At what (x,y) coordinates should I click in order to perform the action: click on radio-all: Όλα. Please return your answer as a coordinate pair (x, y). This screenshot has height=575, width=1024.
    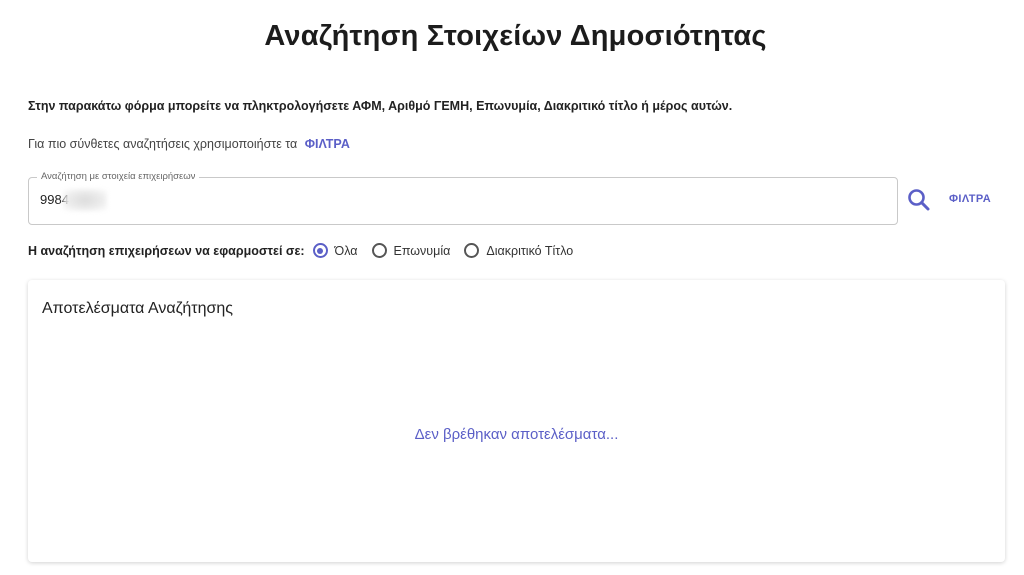
    Looking at the image, I should click on (335, 250).